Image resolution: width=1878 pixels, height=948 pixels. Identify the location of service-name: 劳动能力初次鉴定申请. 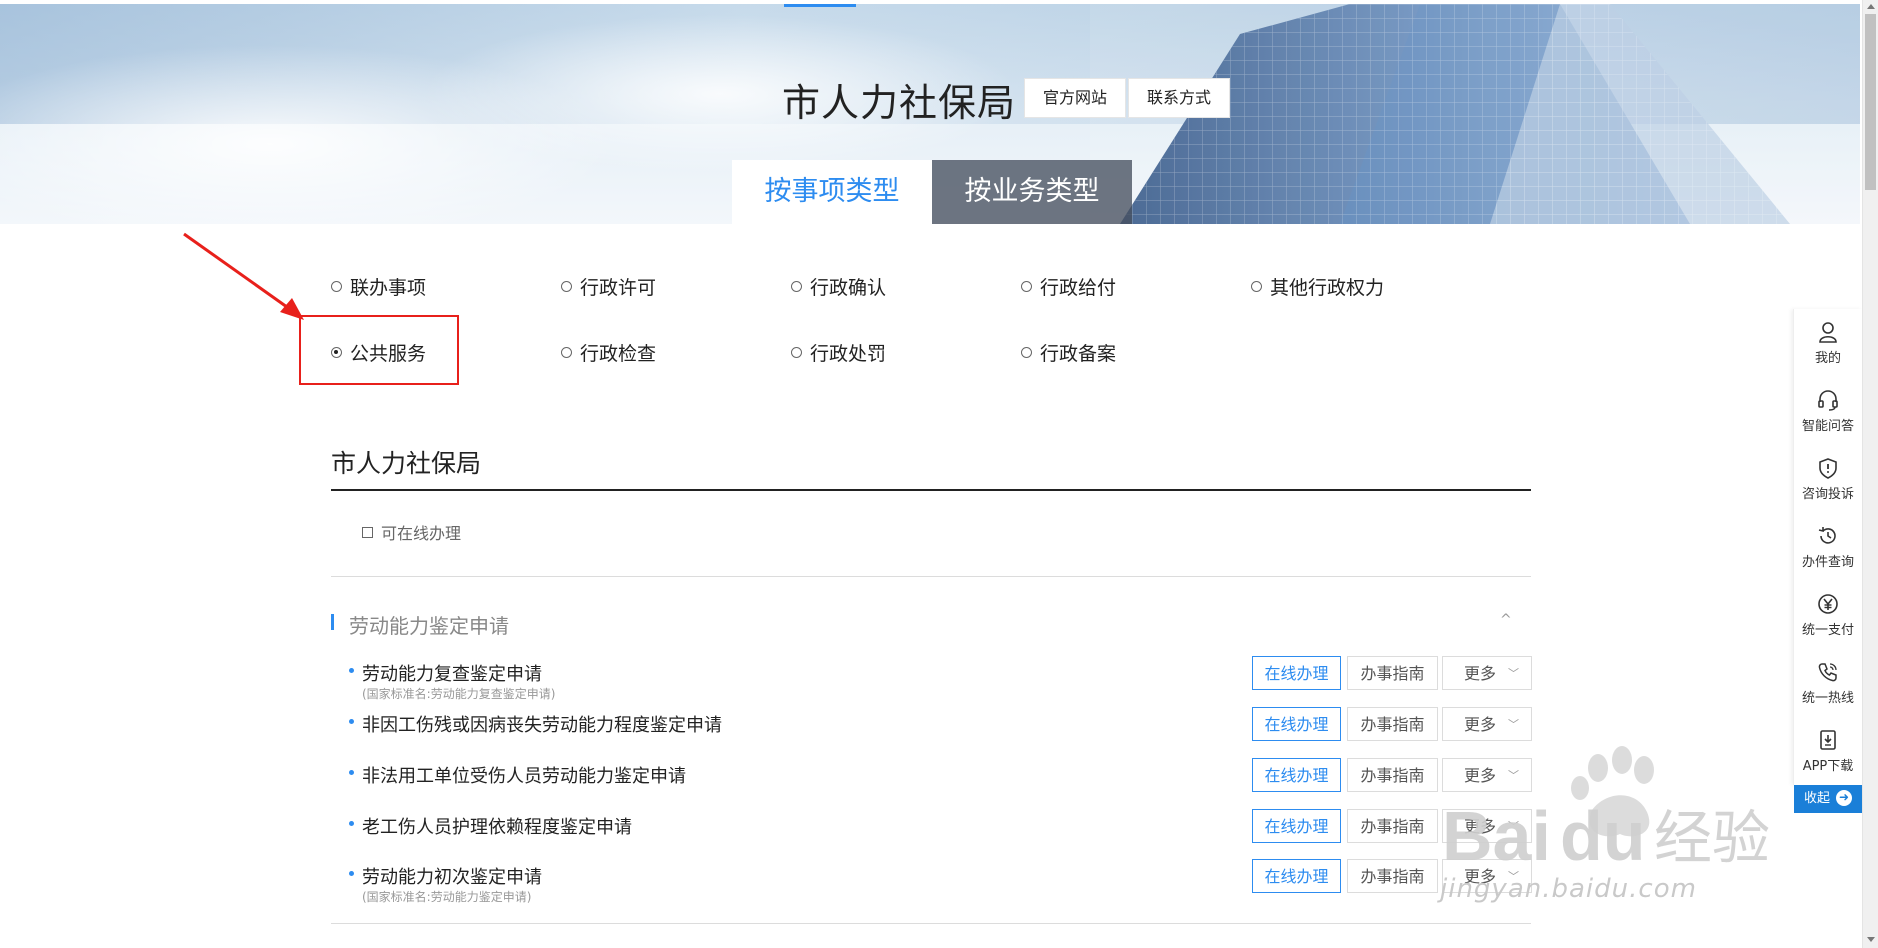
(452, 876).